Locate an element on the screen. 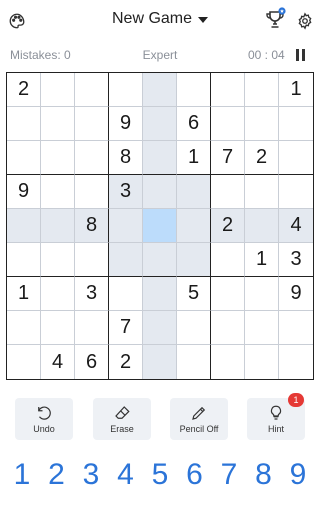 The width and height of the screenshot is (320, 512). top-bar: New Game is located at coordinates (160, 21).